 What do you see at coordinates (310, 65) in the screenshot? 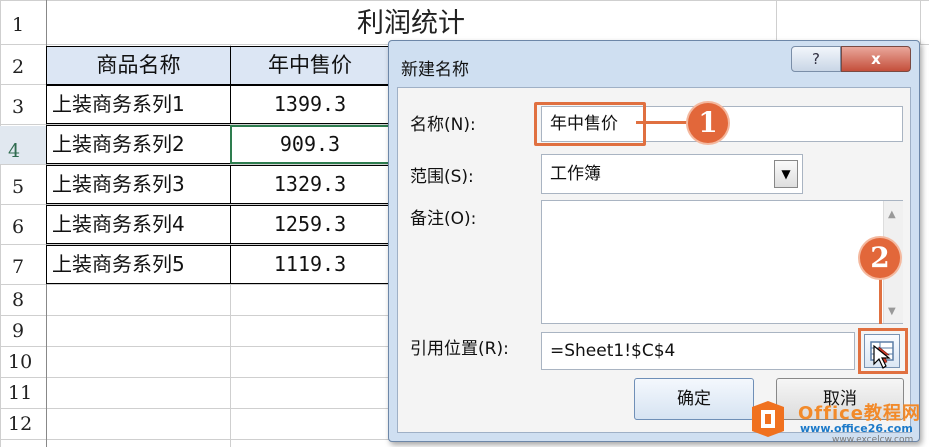
I see `header-cell-price: 年中售价` at bounding box center [310, 65].